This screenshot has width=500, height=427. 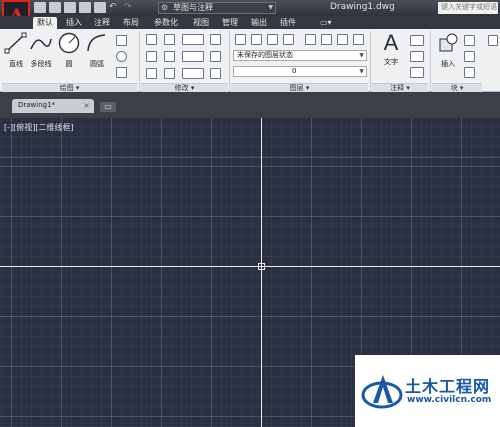 What do you see at coordinates (300, 55) in the screenshot?
I see `layer-state-select: 未保存的图层状态 ▼` at bounding box center [300, 55].